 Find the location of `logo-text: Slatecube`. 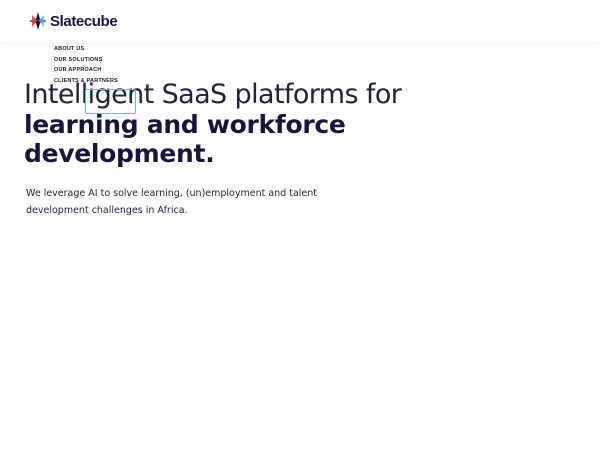

logo-text: Slatecube is located at coordinates (84, 21).